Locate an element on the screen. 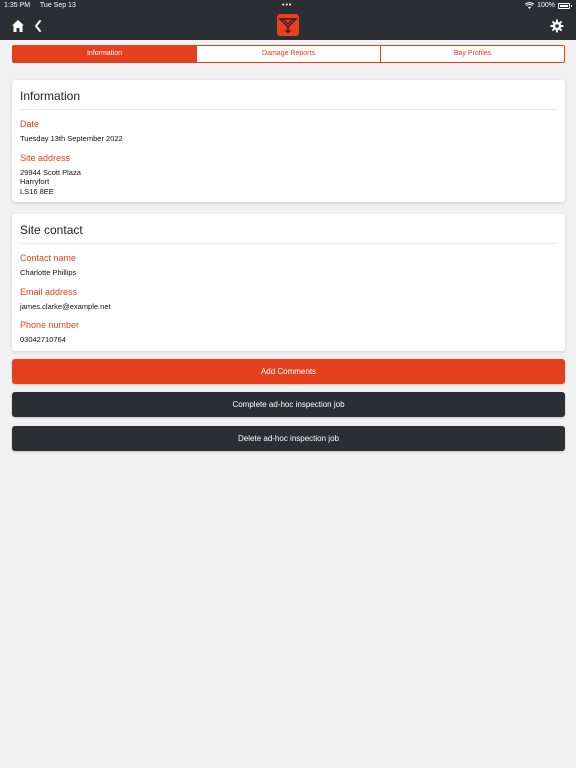  home-icon is located at coordinates (18, 26).